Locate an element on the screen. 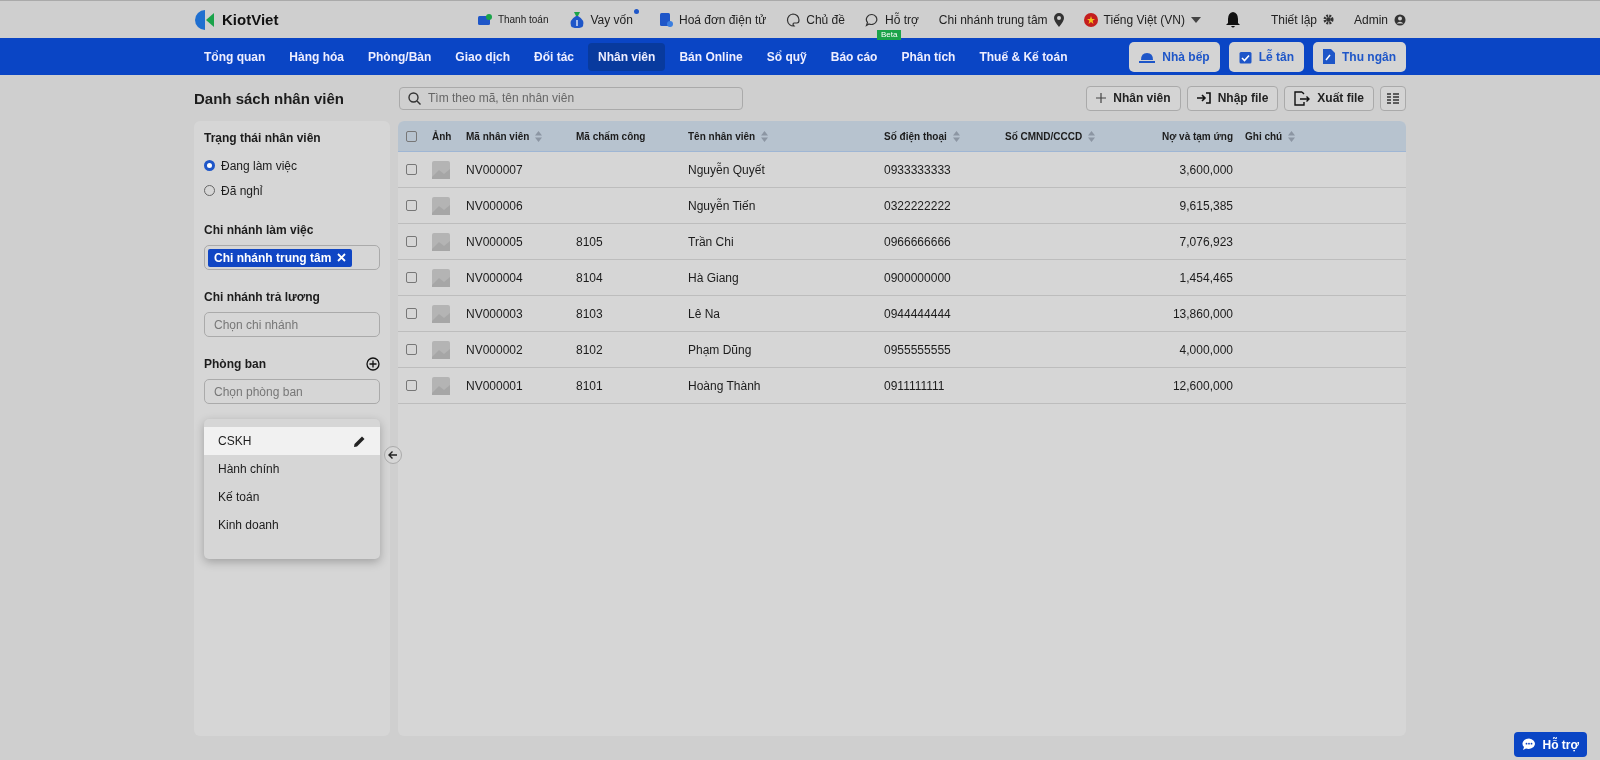 The height and width of the screenshot is (760, 1600). nav-button: Nhà bếp is located at coordinates (1174, 56).